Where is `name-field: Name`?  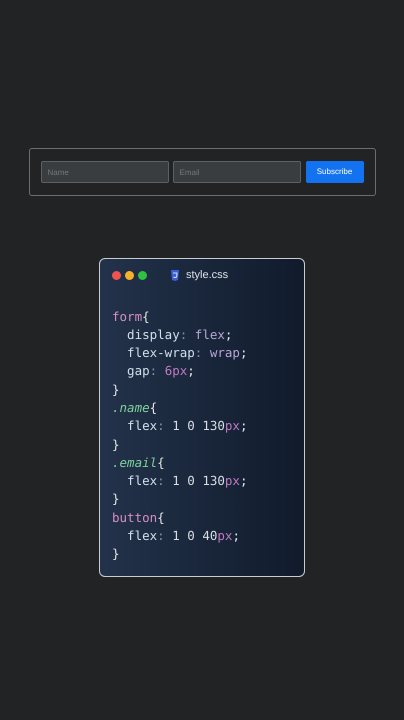
name-field: Name is located at coordinates (104, 172).